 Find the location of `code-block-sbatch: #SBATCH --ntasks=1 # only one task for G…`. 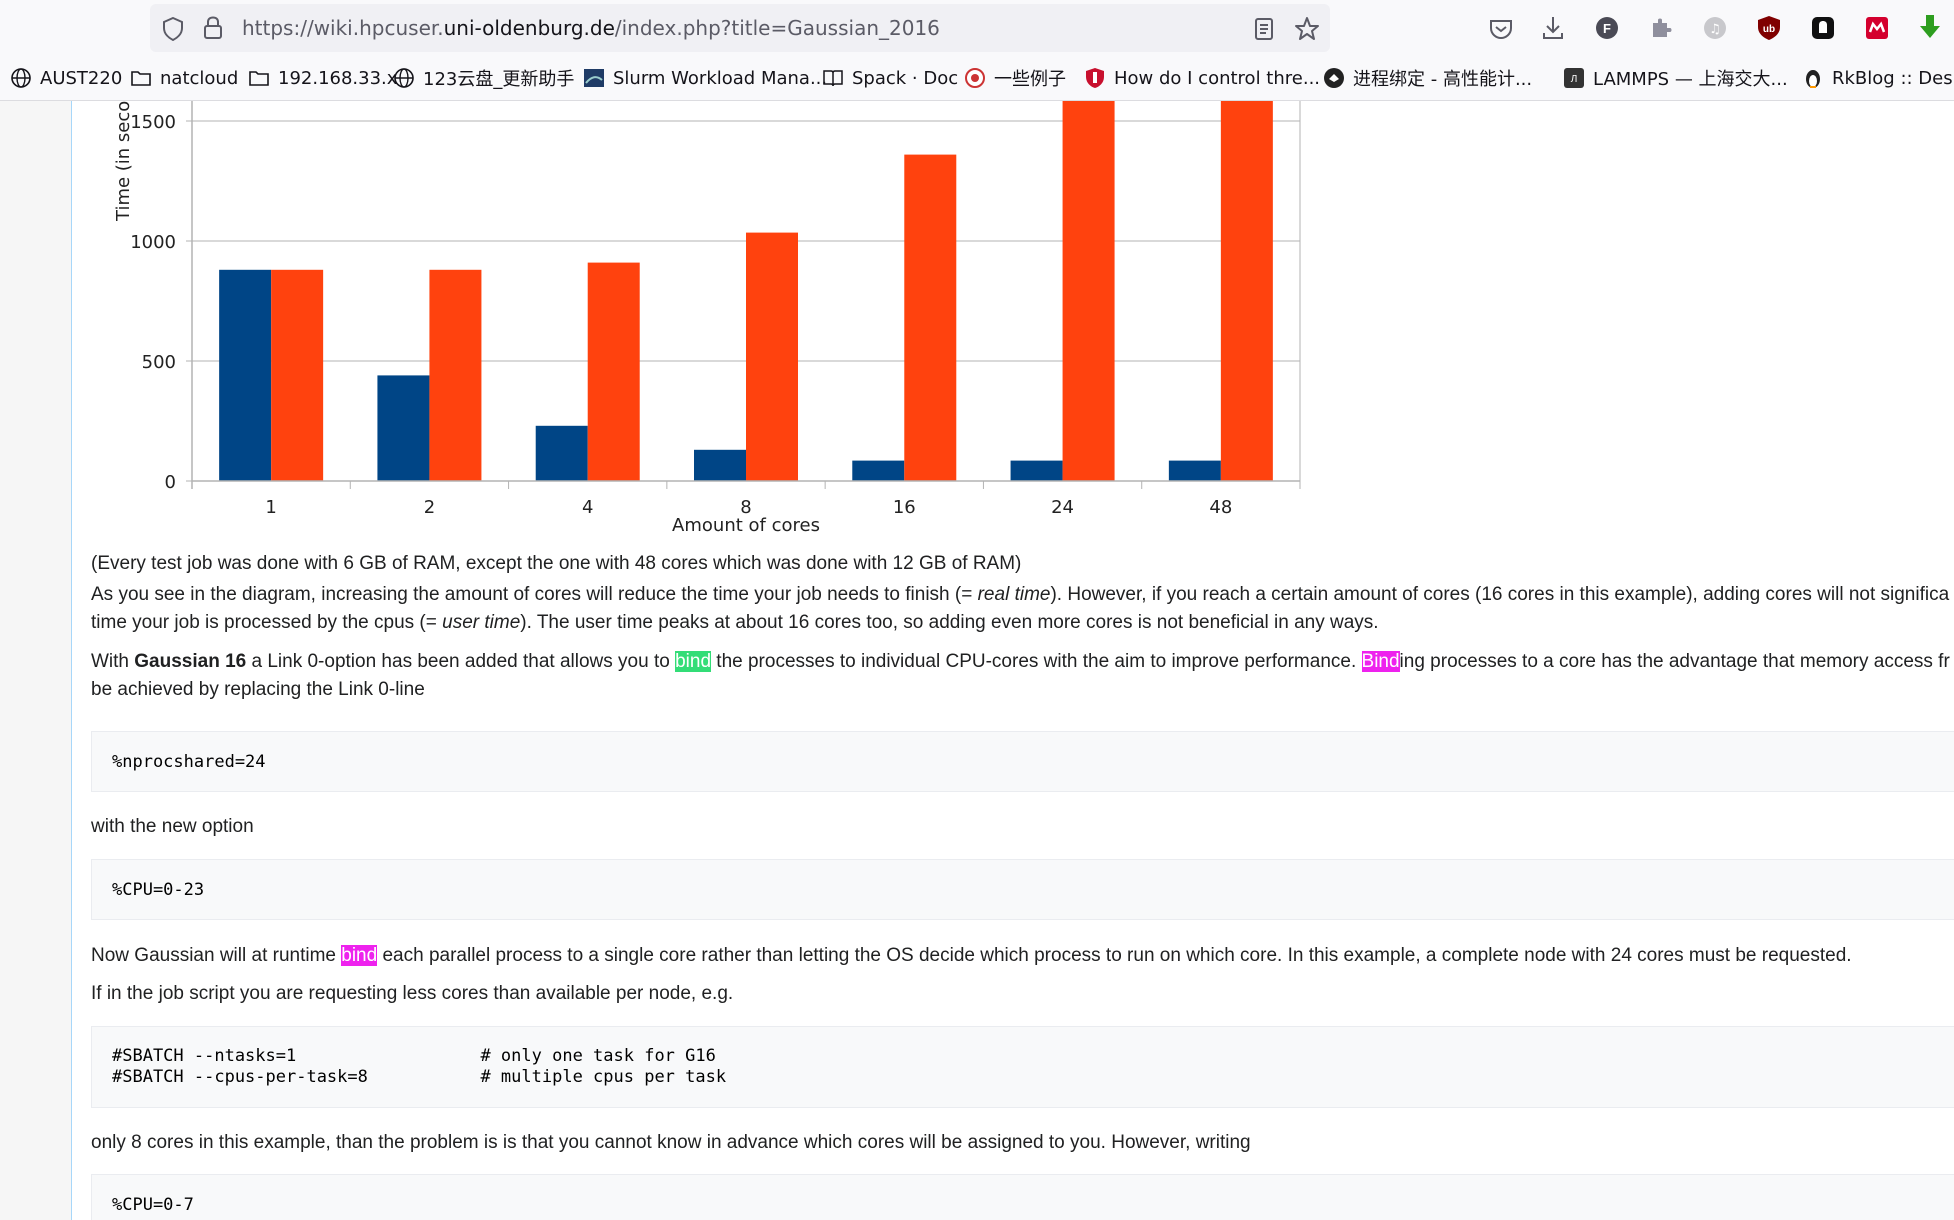

code-block-sbatch: #SBATCH --ntasks=1 # only one task for G… is located at coordinates (1022, 1067).